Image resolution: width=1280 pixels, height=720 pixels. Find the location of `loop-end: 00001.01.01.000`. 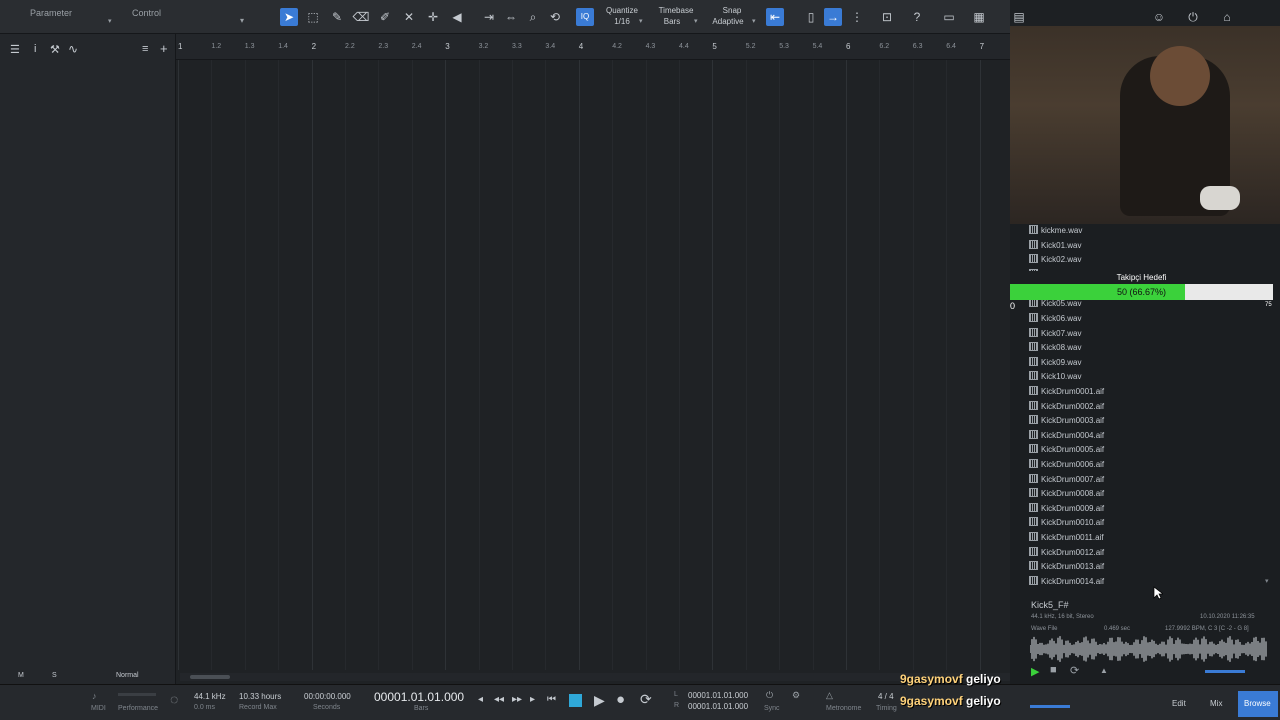

loop-end: 00001.01.01.000 is located at coordinates (718, 706).